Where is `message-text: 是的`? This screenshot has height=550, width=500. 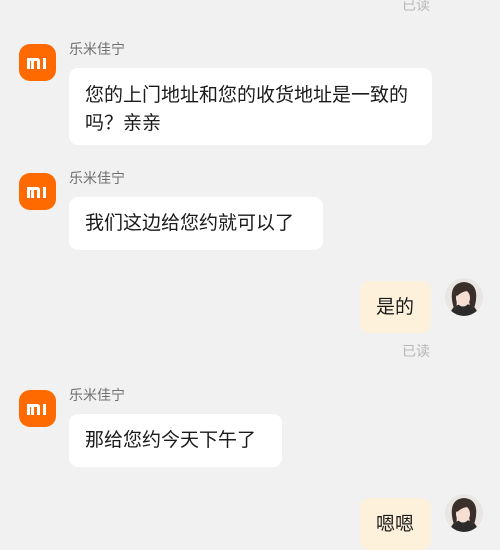
message-text: 是的 is located at coordinates (395, 307).